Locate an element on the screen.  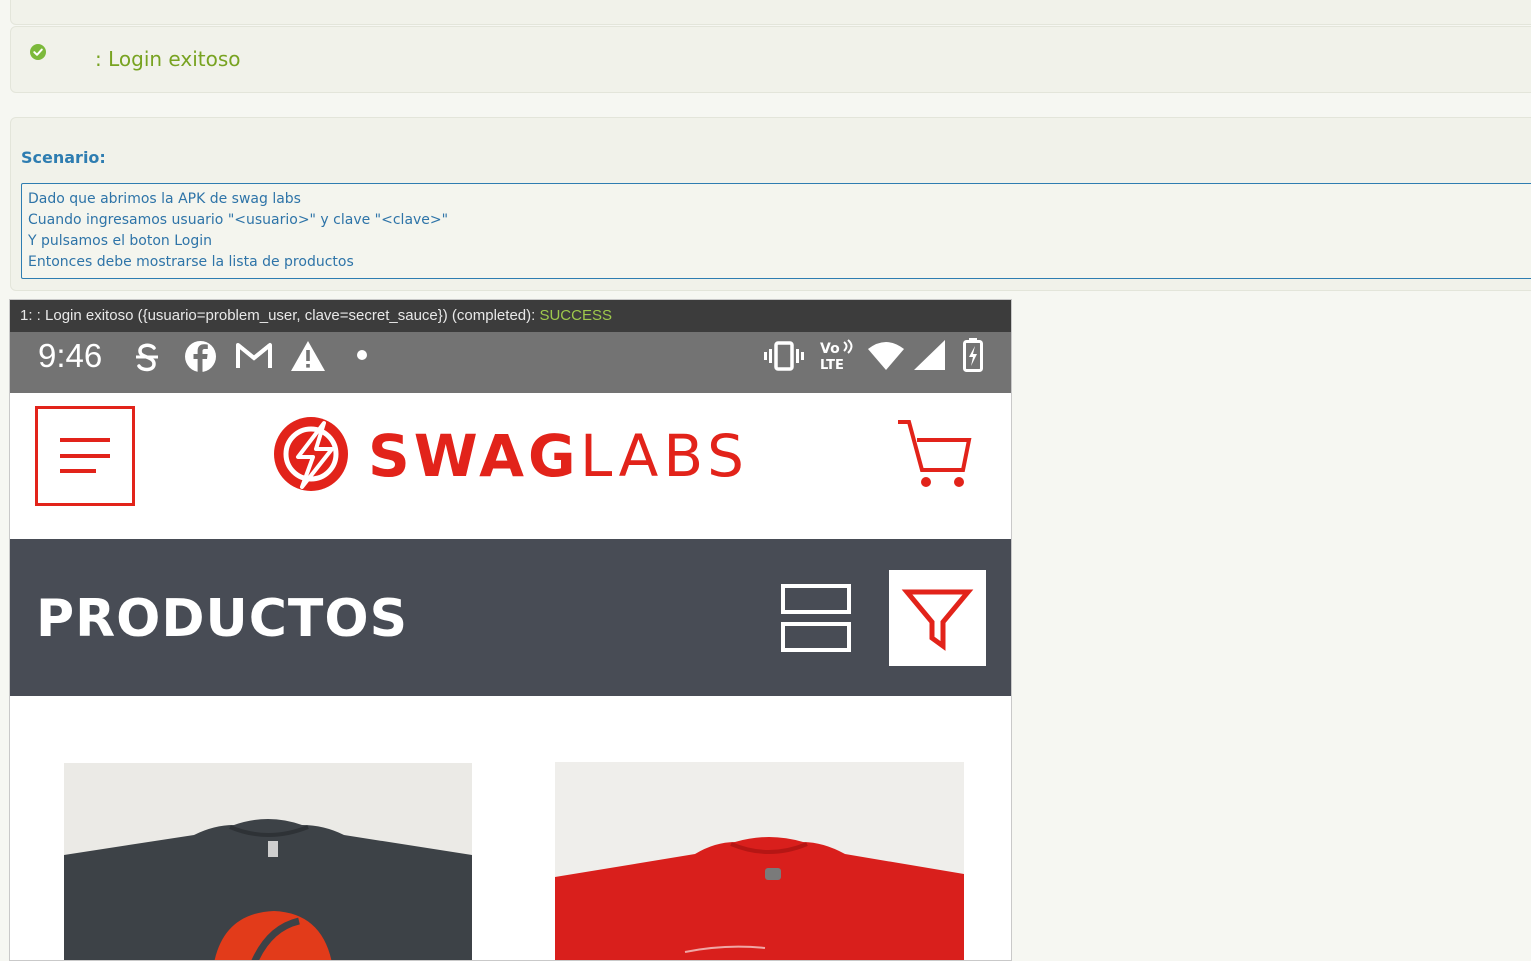
scenario-label: Scenario: is located at coordinates (63, 157).